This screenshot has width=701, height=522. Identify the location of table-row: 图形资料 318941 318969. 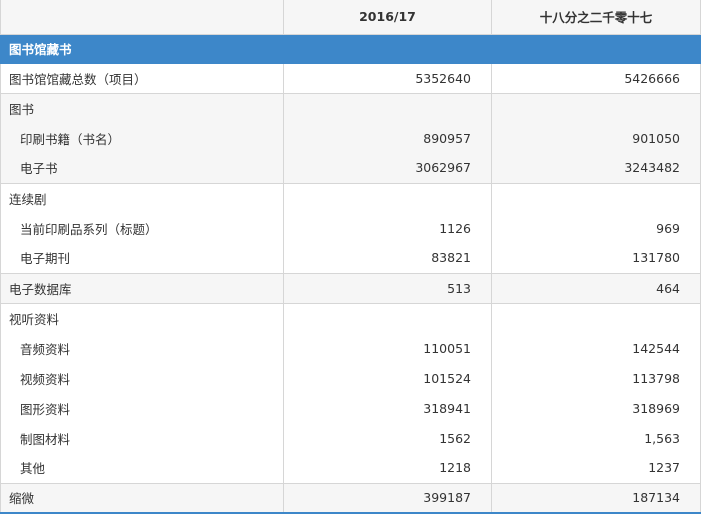
(350, 408).